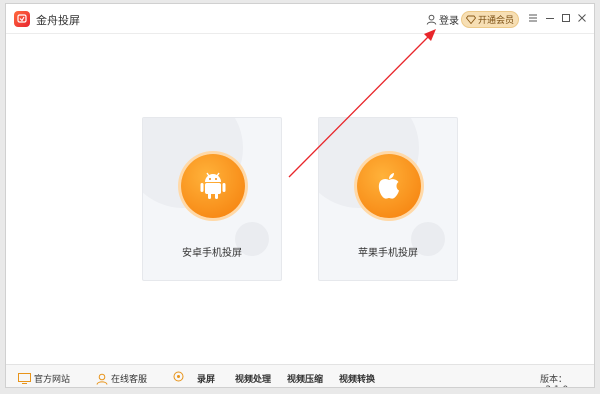 This screenshot has height=394, width=600. What do you see at coordinates (22, 19) in the screenshot?
I see `app-logo-icon` at bounding box center [22, 19].